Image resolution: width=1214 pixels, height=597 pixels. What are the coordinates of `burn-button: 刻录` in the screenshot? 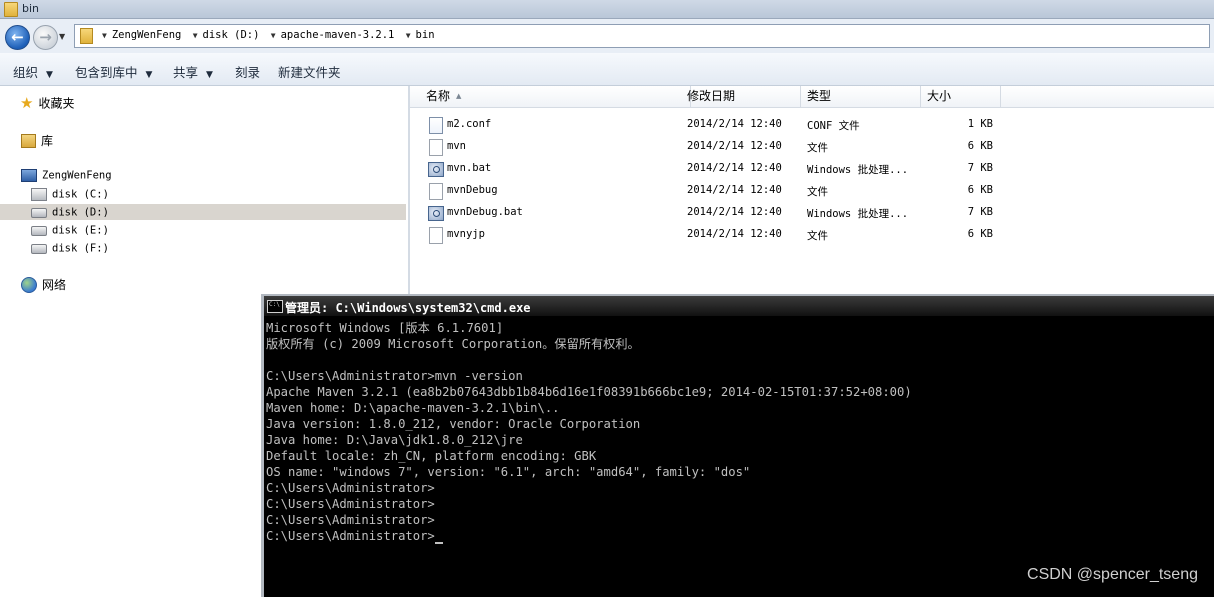 It's located at (247, 71).